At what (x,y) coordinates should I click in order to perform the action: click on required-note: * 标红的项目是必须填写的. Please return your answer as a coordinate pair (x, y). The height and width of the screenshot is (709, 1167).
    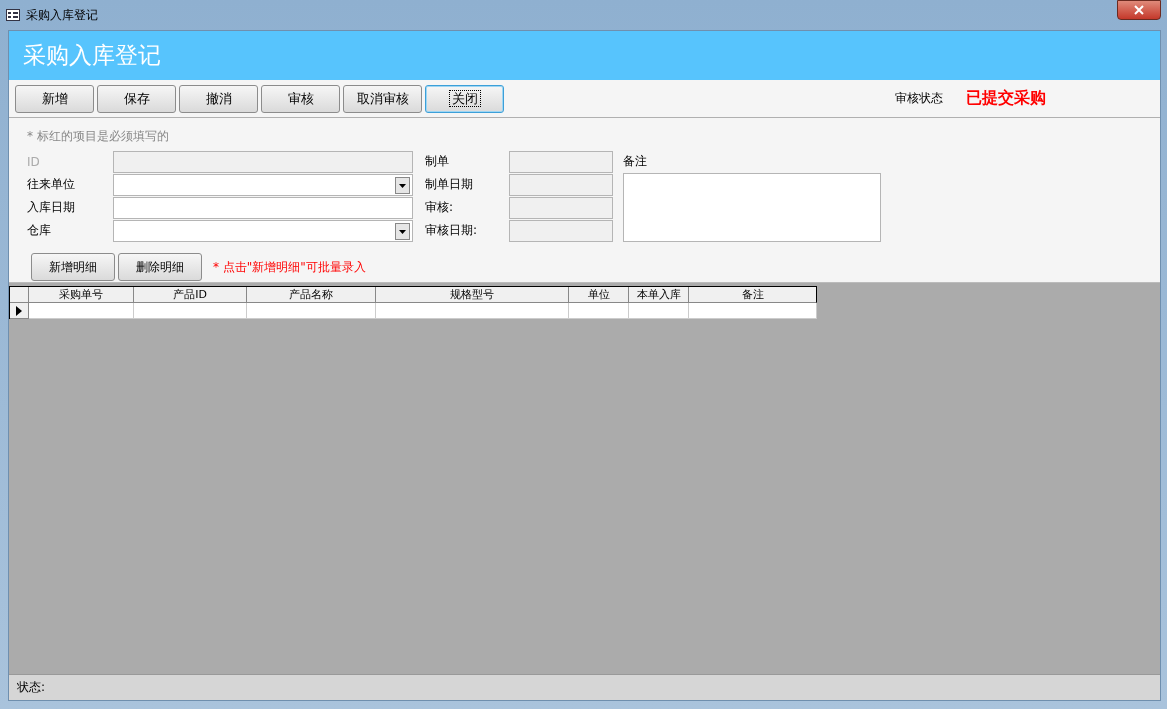
    Looking at the image, I should click on (98, 136).